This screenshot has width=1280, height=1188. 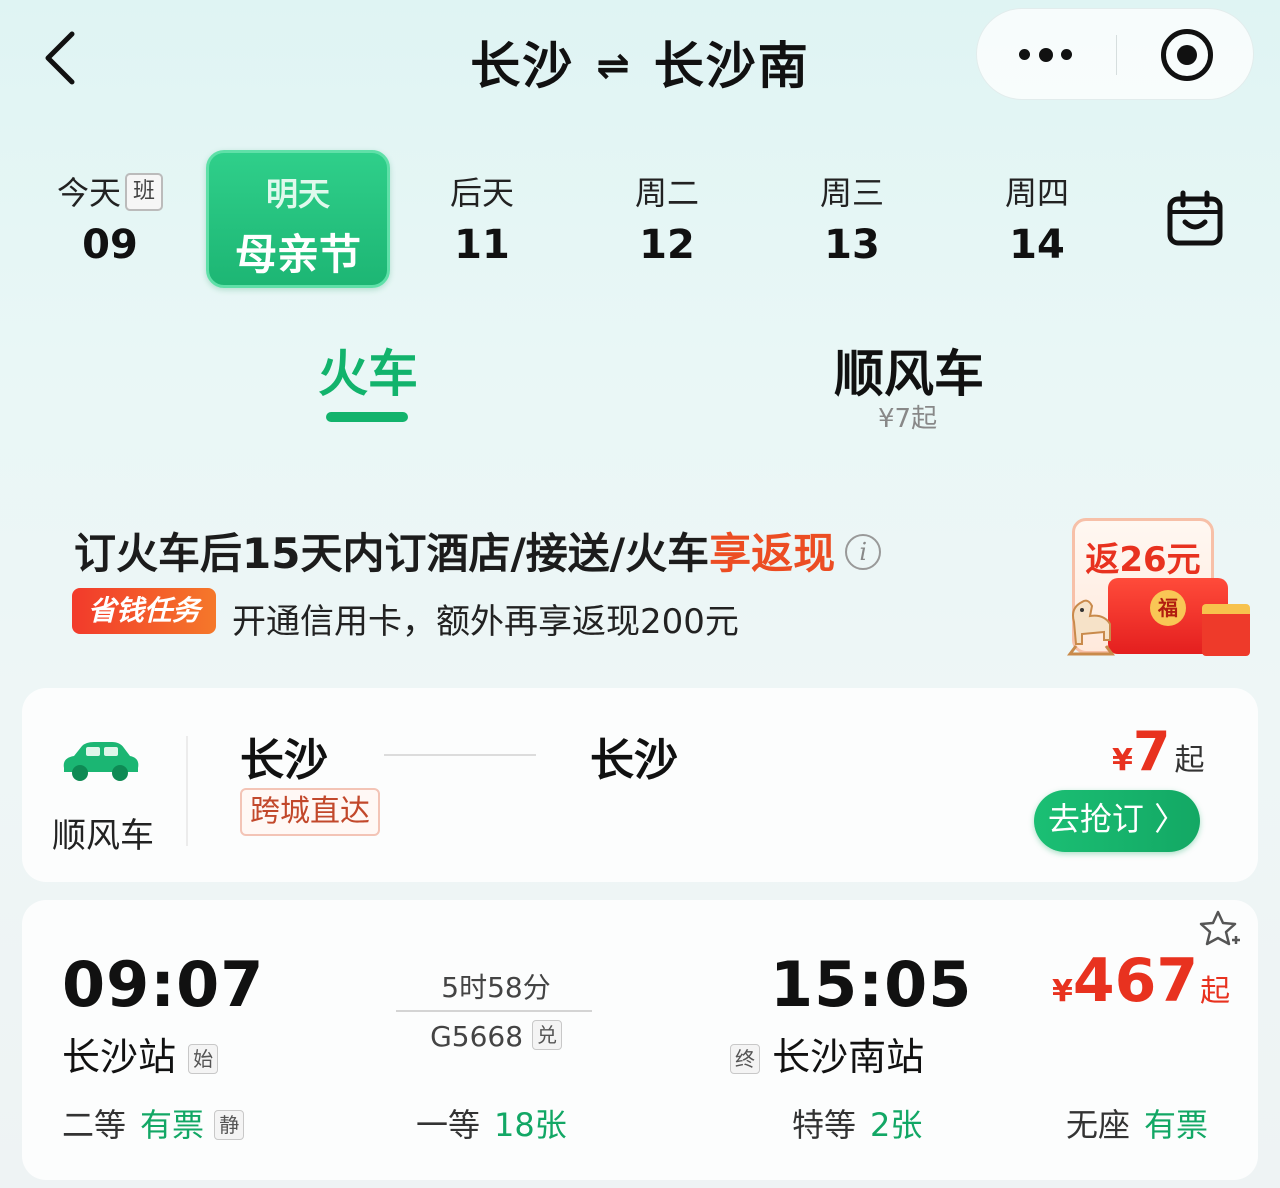 I want to click on workday-tag: 班, so click(x=144, y=192).